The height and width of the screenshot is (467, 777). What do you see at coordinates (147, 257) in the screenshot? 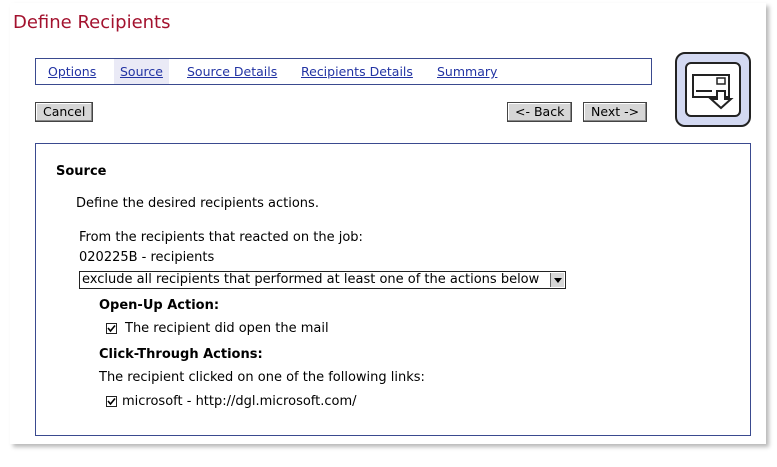
I see `job-line: 020225B - recipients` at bounding box center [147, 257].